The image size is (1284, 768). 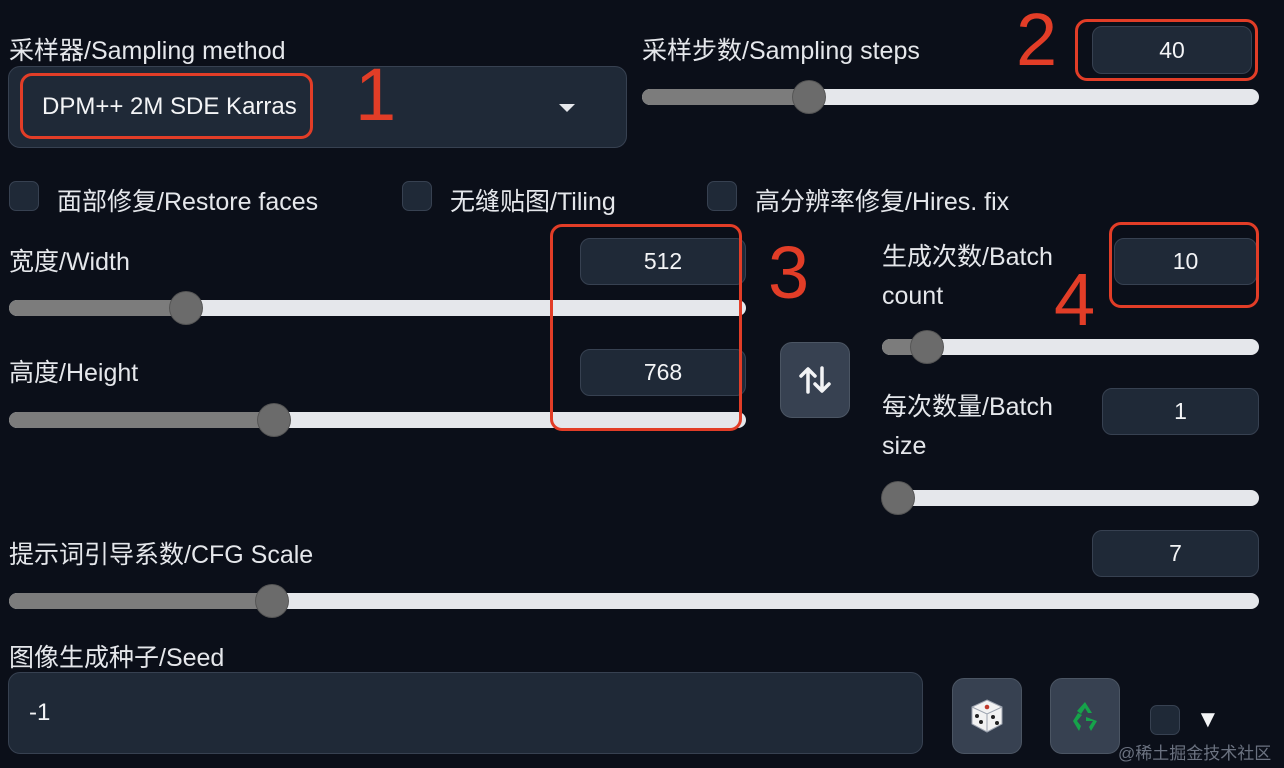 I want to click on height-slider-thumb, so click(x=274, y=420).